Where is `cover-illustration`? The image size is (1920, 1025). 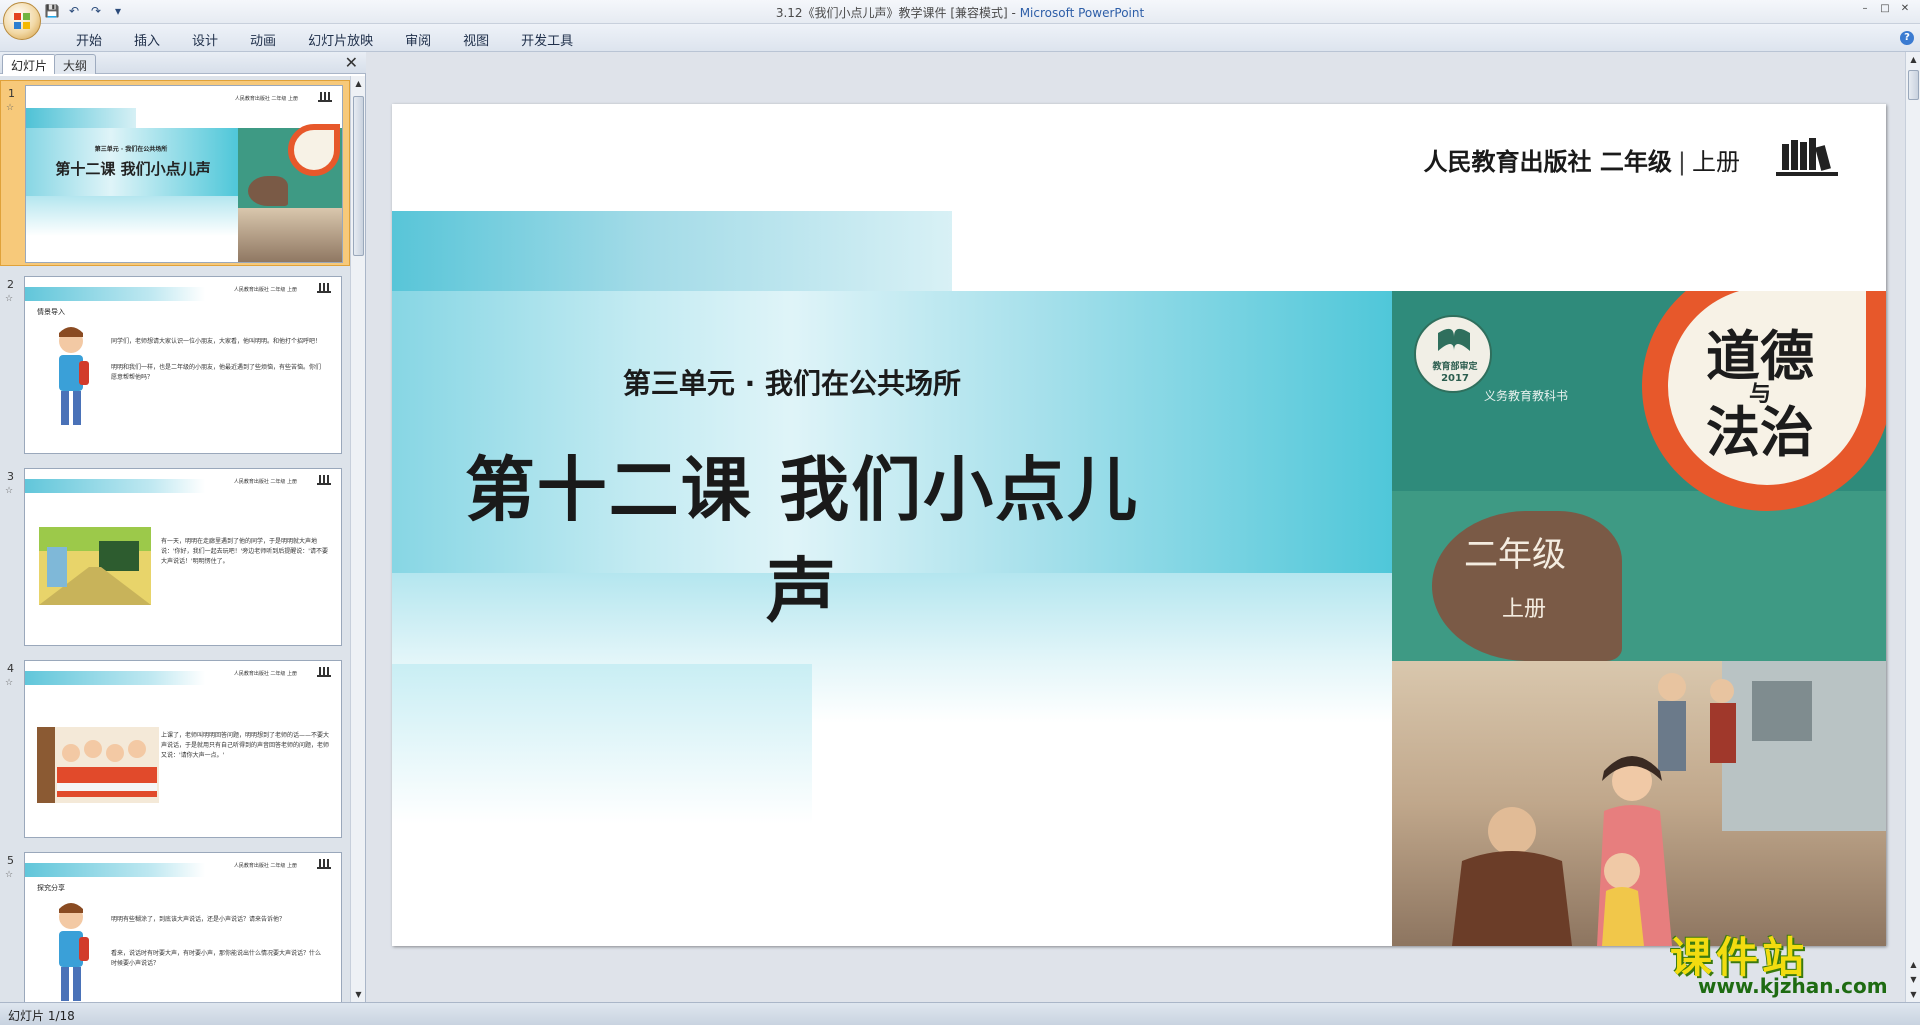
cover-illustration is located at coordinates (1639, 803).